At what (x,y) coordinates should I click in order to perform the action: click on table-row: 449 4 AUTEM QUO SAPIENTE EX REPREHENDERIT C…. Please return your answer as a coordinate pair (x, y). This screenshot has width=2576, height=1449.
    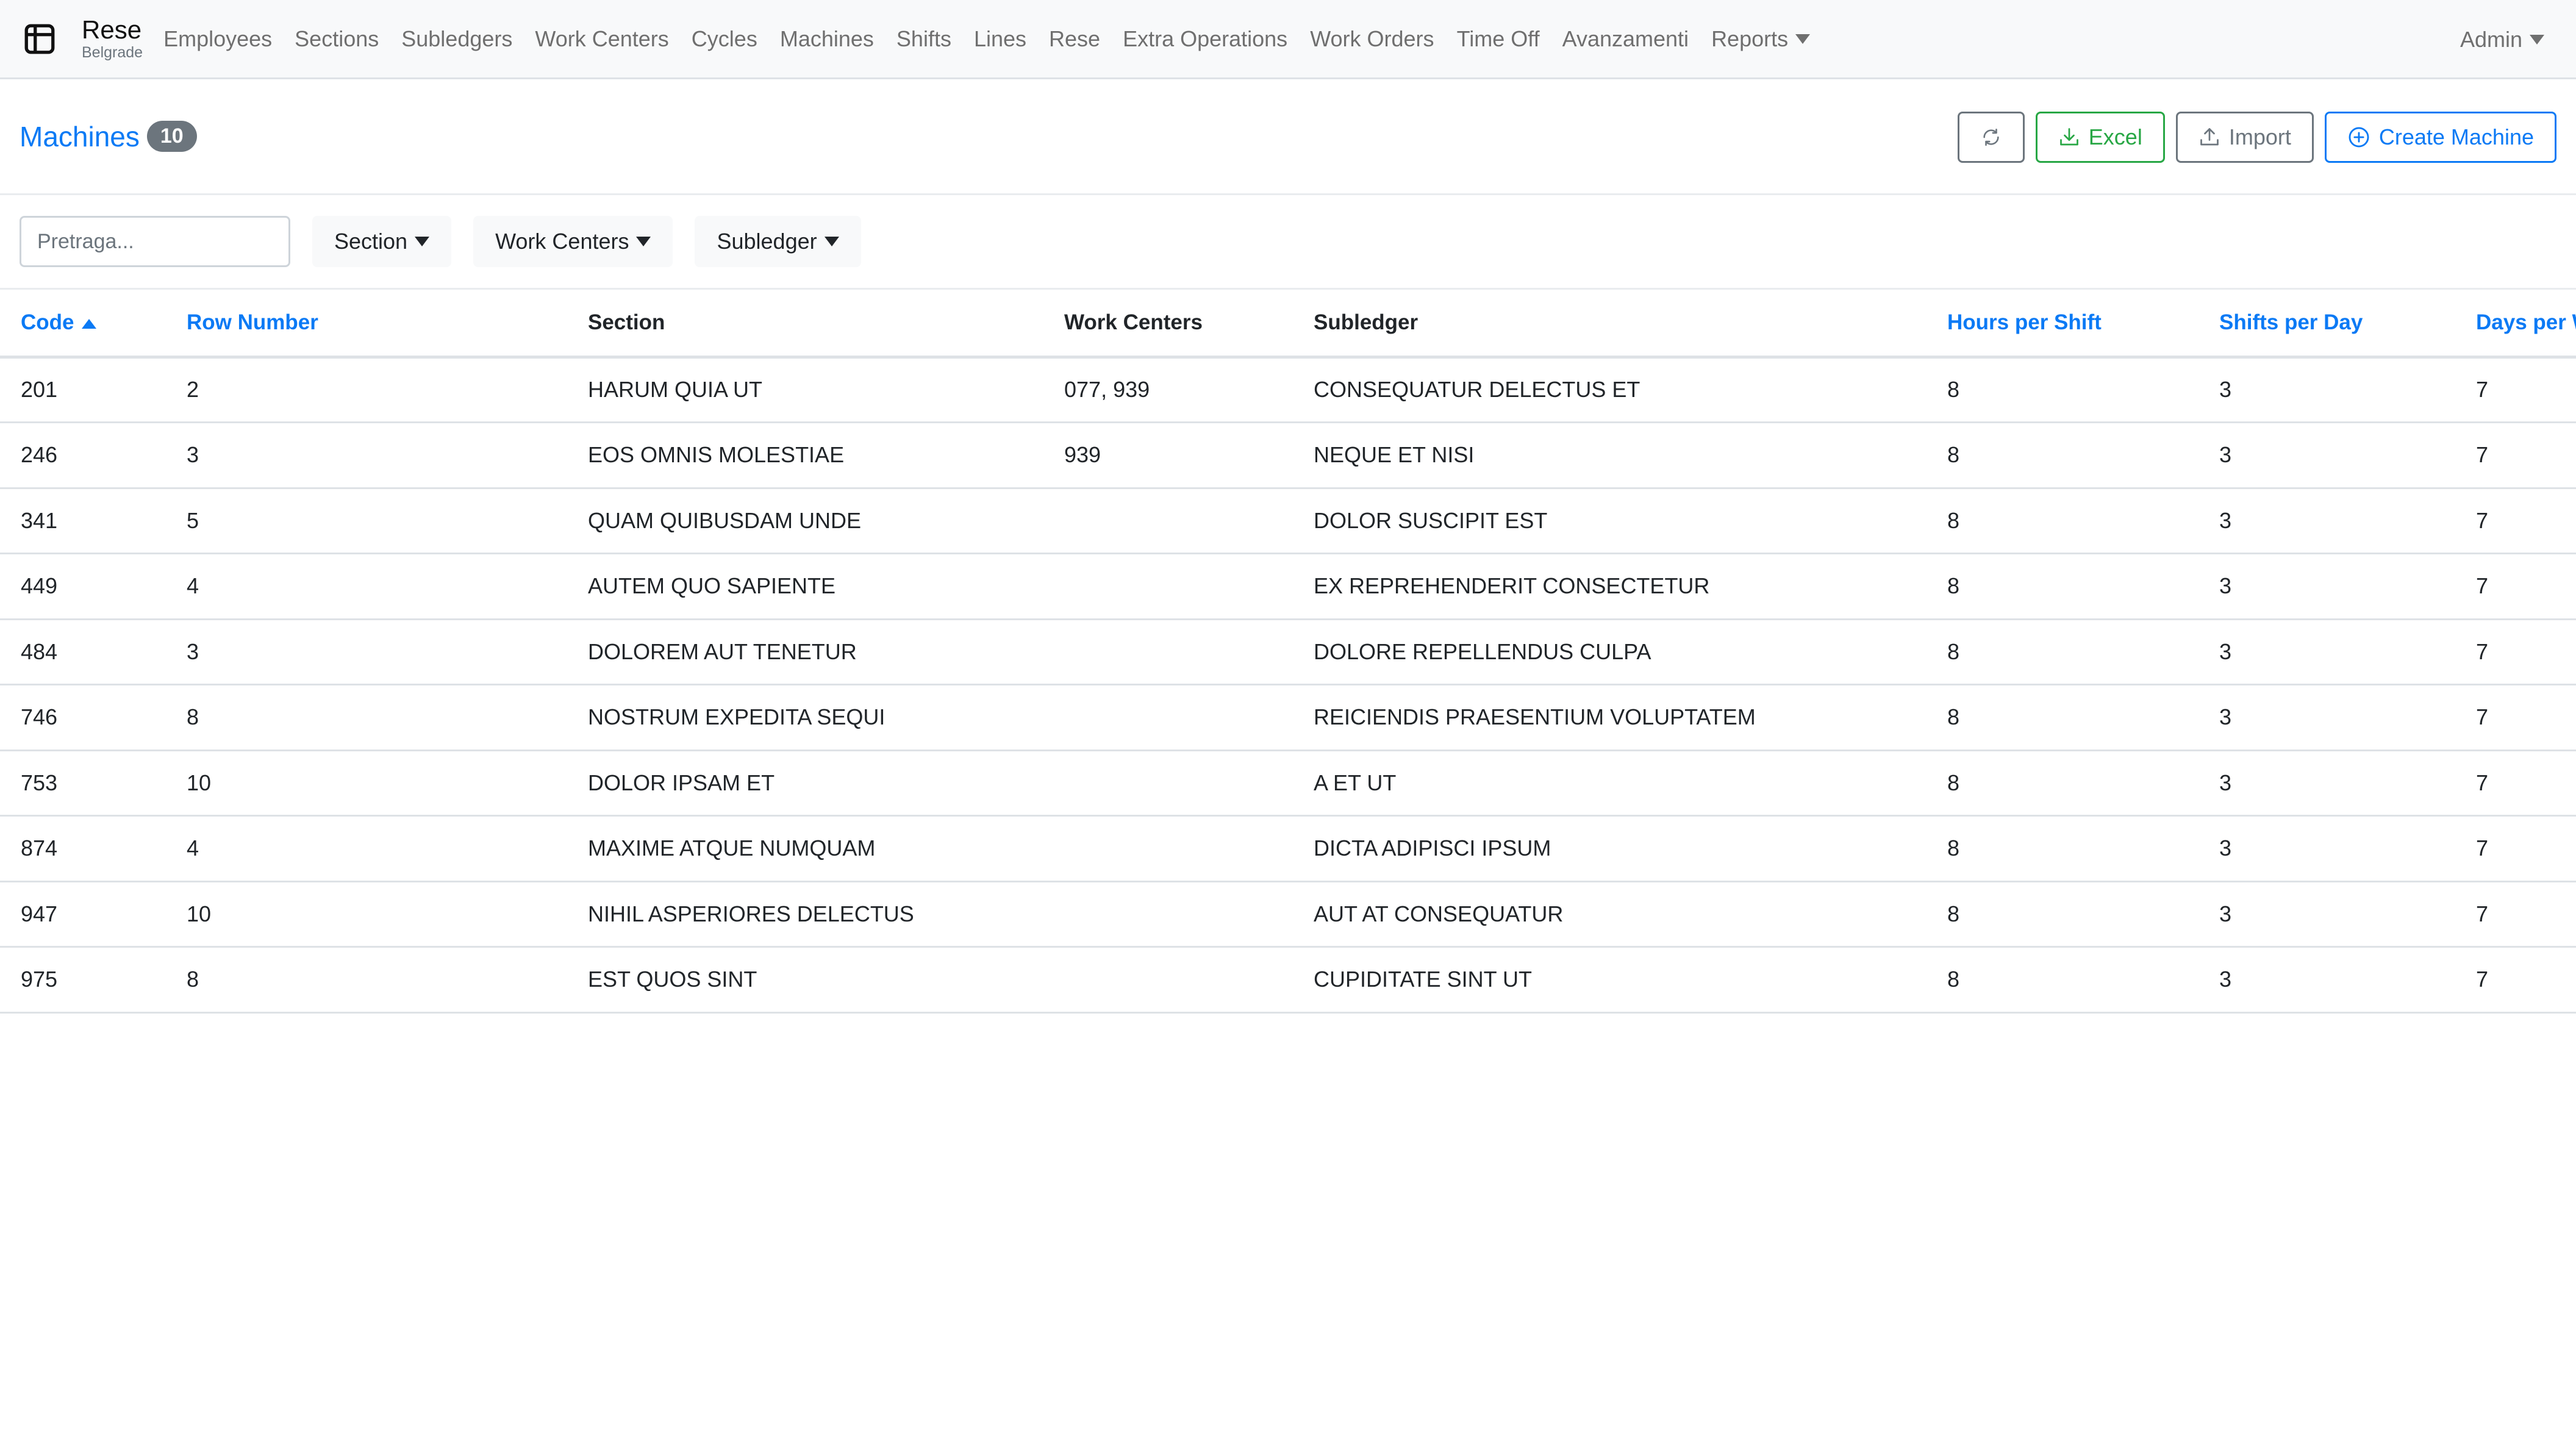
    Looking at the image, I should click on (1288, 586).